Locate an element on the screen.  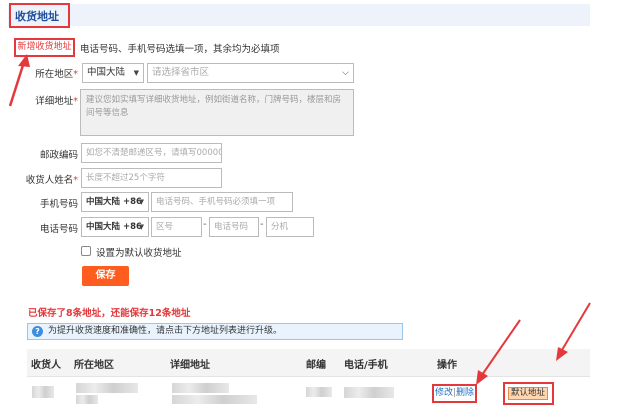
postcode-label: 邮政编码 is located at coordinates (58, 155).